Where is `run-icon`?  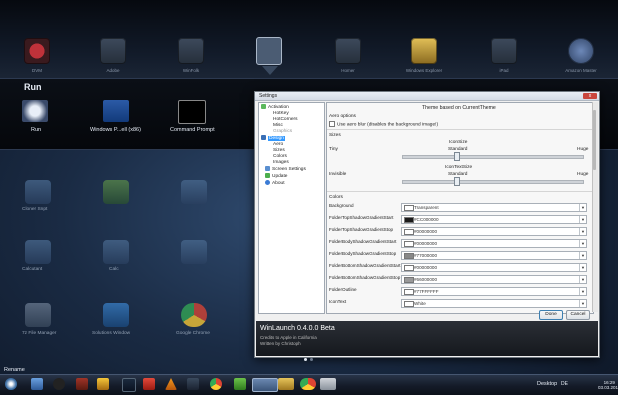
run-icon is located at coordinates (35, 111).